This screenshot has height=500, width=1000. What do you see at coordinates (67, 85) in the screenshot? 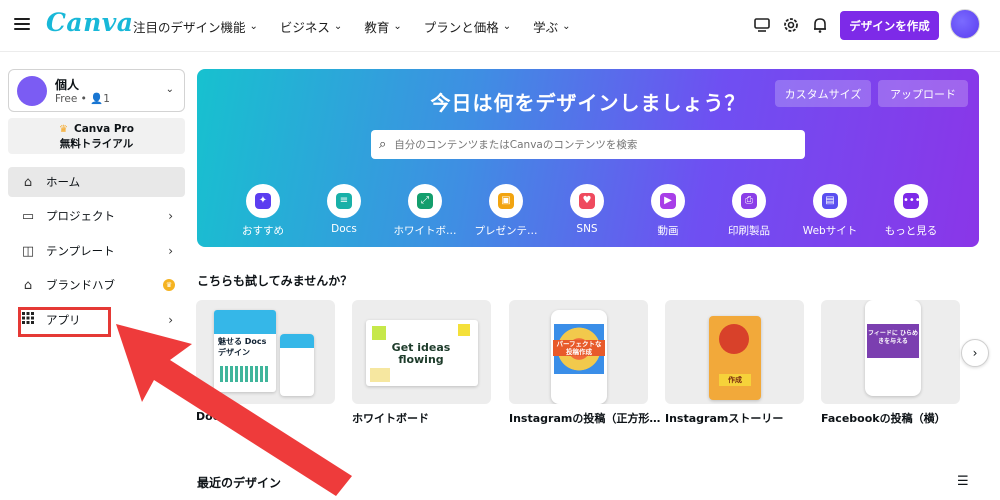
I see `account-name: 個人` at bounding box center [67, 85].